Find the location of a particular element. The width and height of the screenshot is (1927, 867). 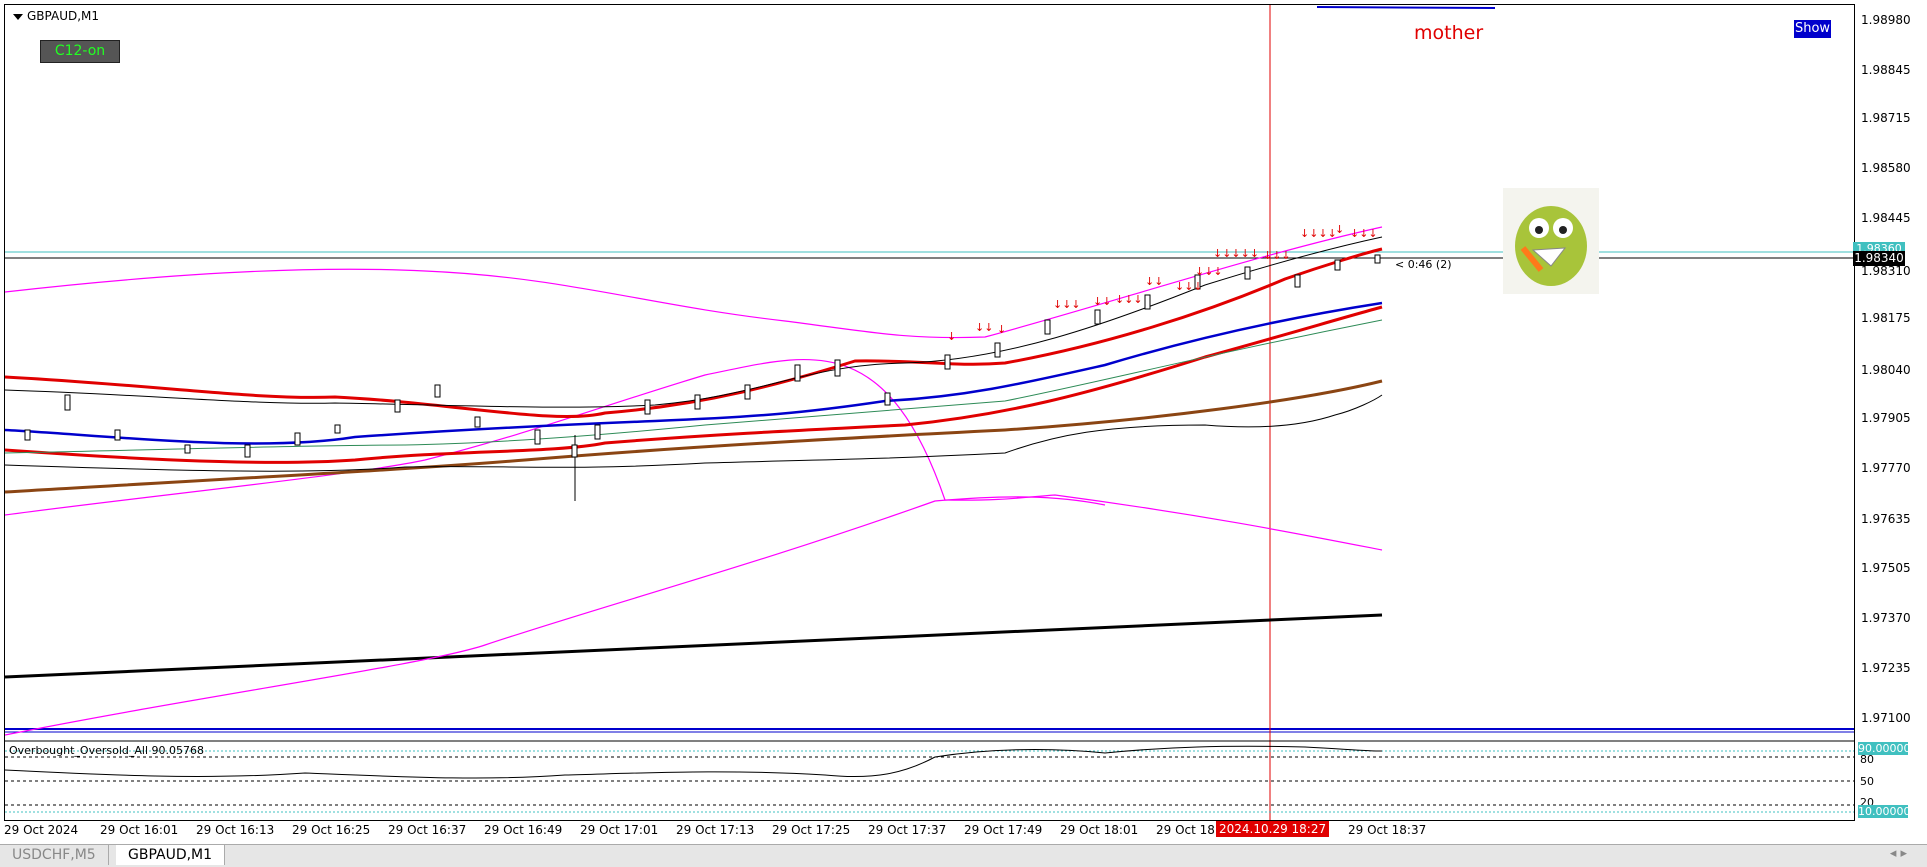

price-tick: 1.98845 is located at coordinates (1886, 70).